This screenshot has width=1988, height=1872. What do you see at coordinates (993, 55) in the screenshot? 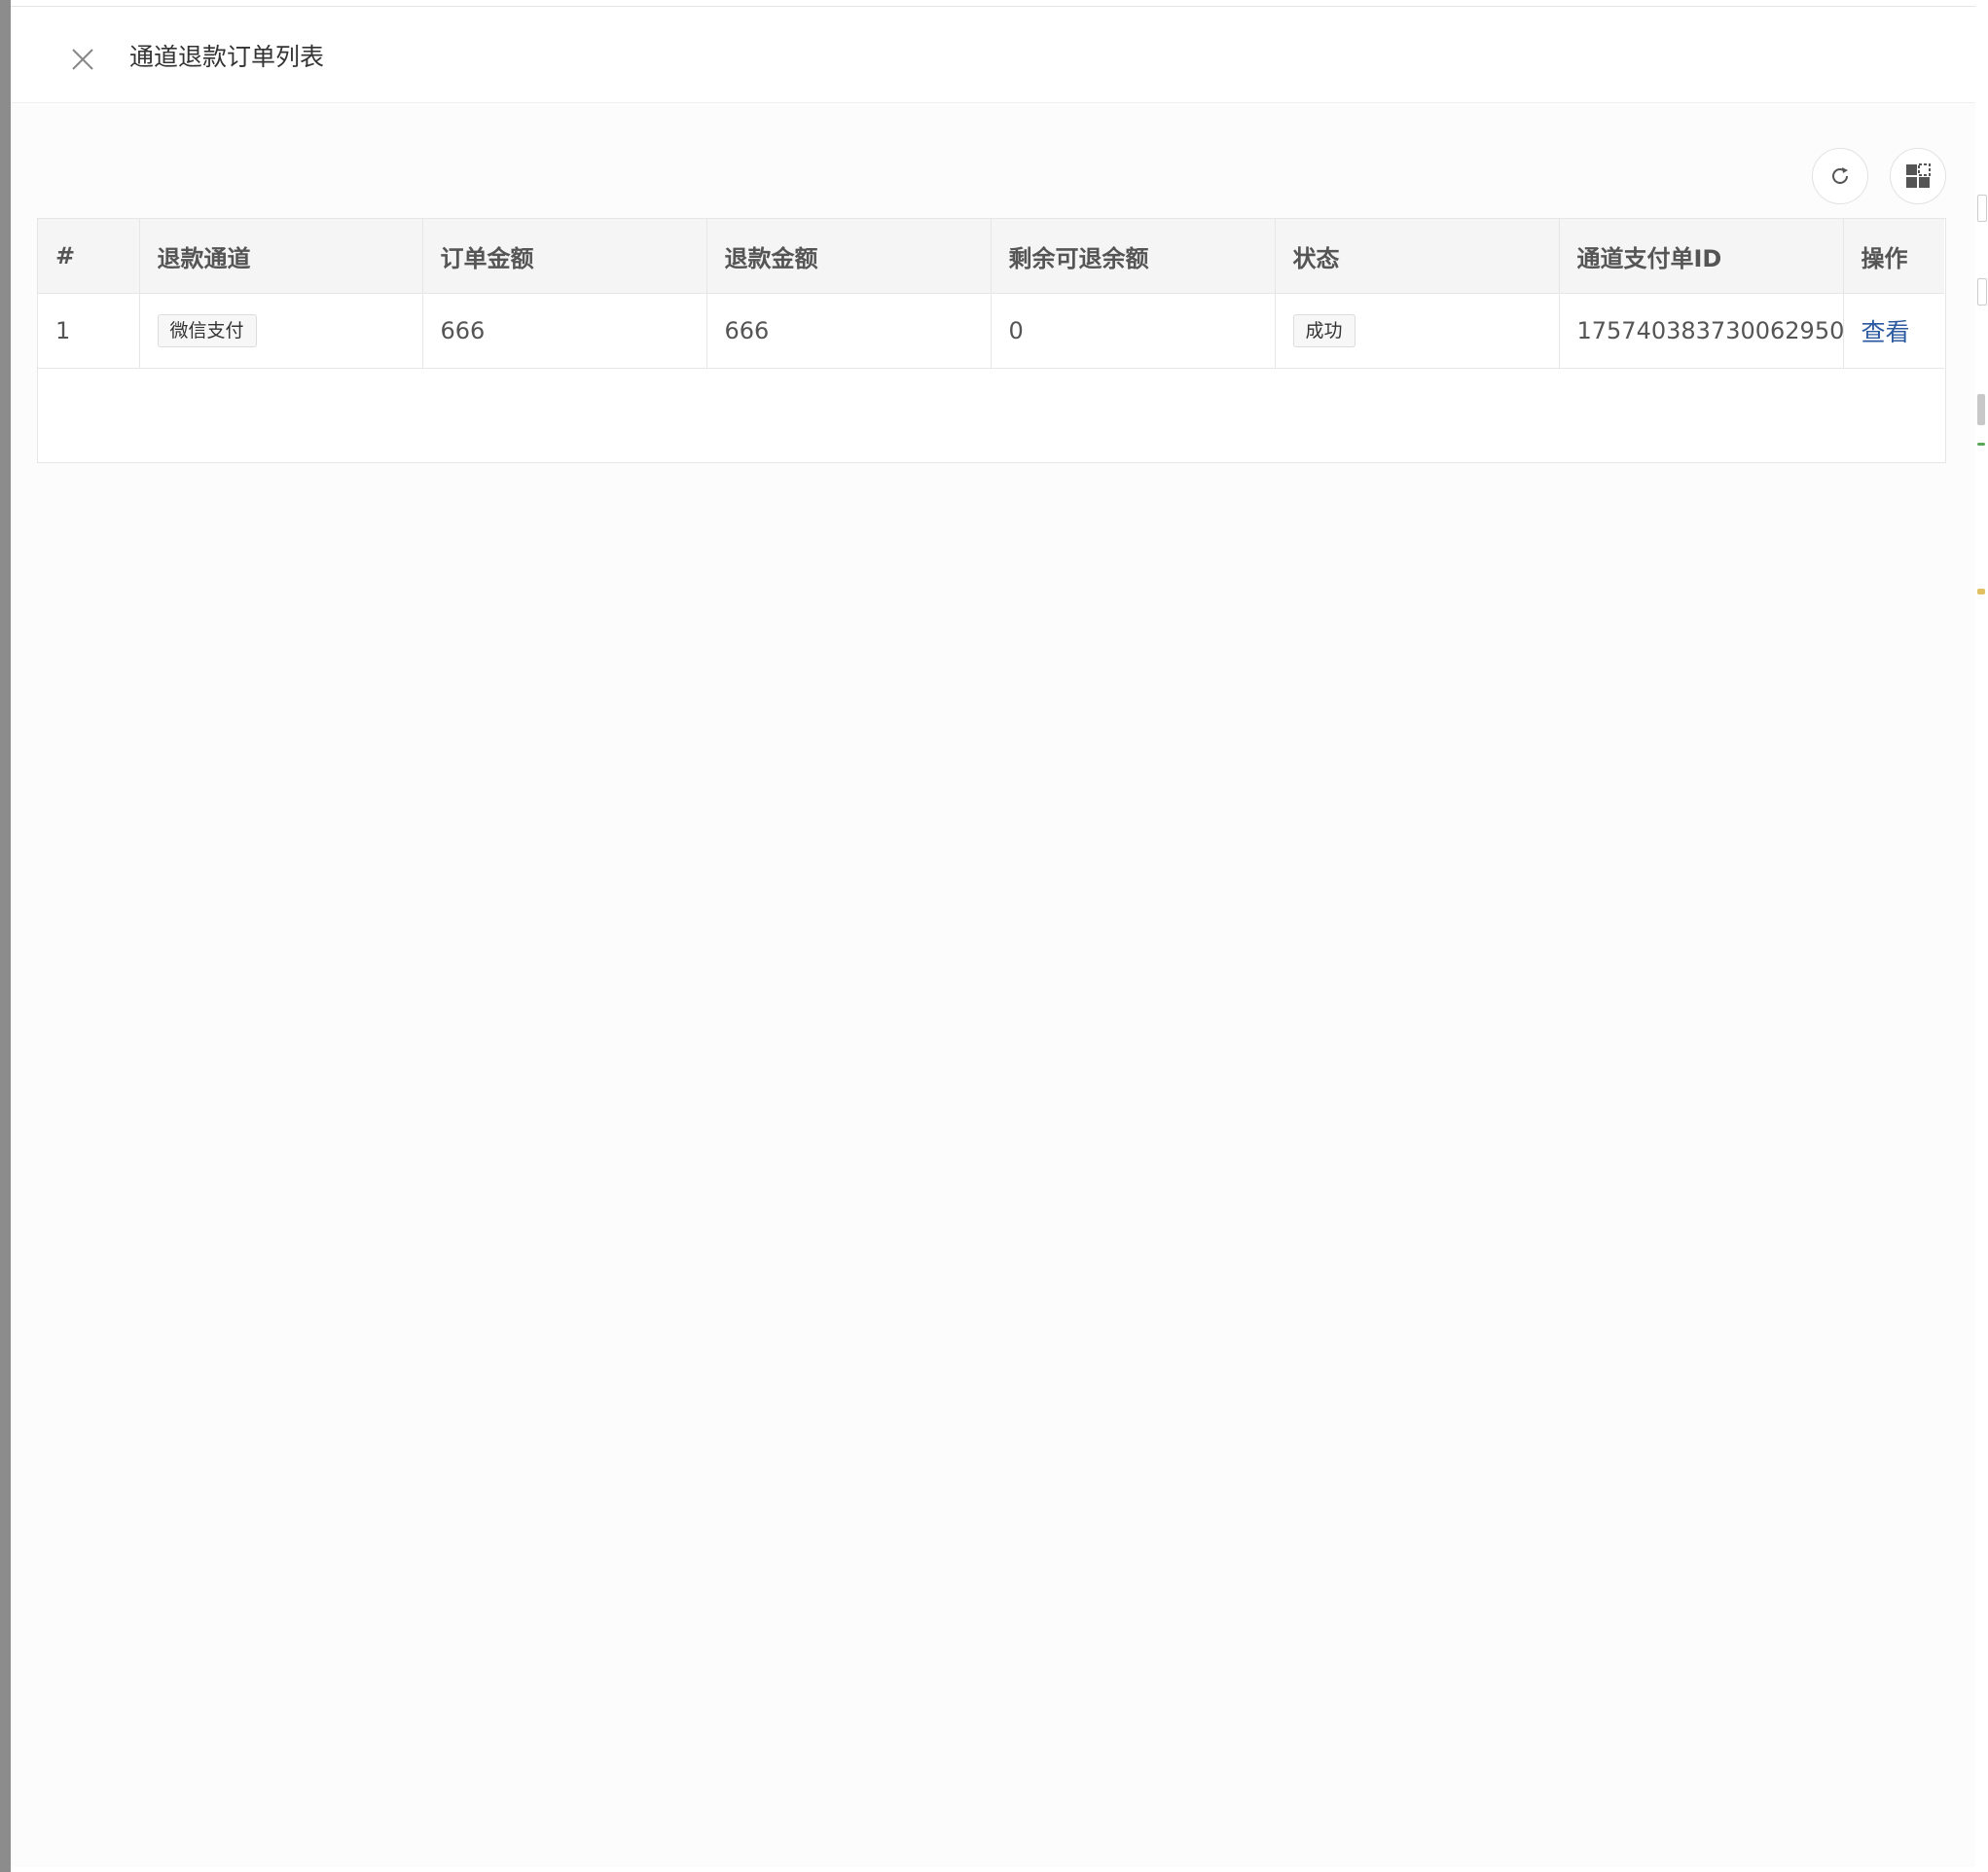
I see `drawer-header: 通道退款订单列表` at bounding box center [993, 55].